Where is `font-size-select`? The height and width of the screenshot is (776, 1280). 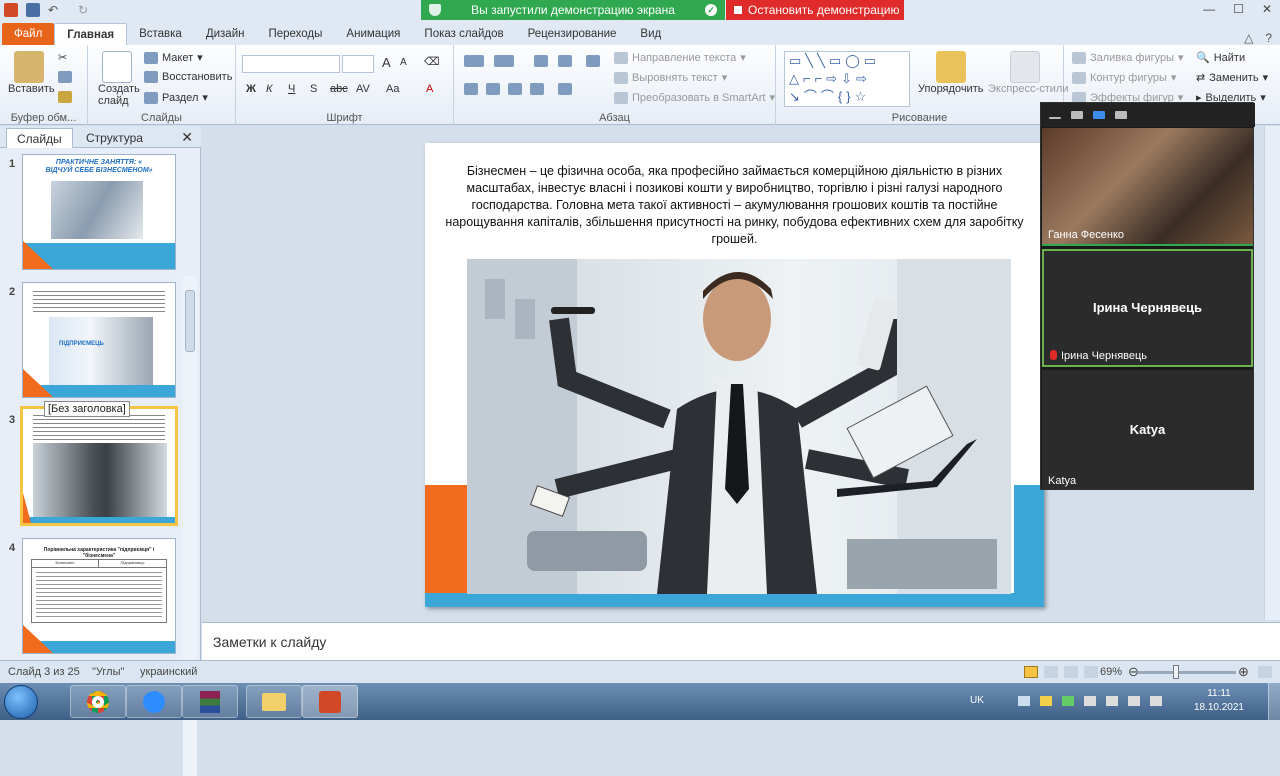 font-size-select is located at coordinates (358, 64).